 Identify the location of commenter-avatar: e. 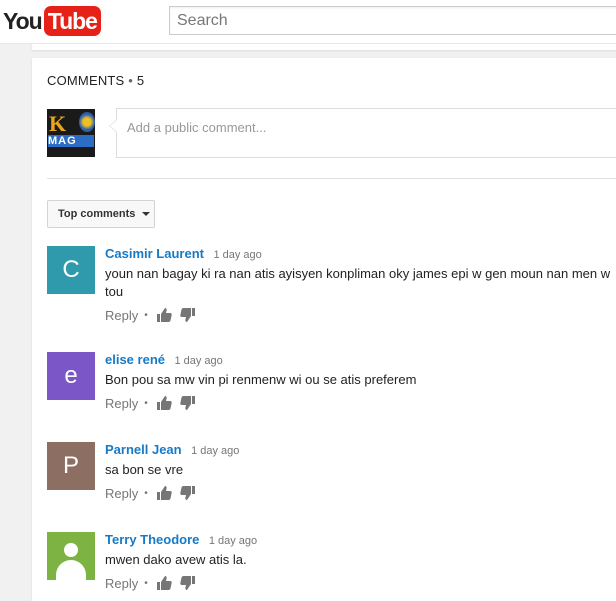
(71, 376).